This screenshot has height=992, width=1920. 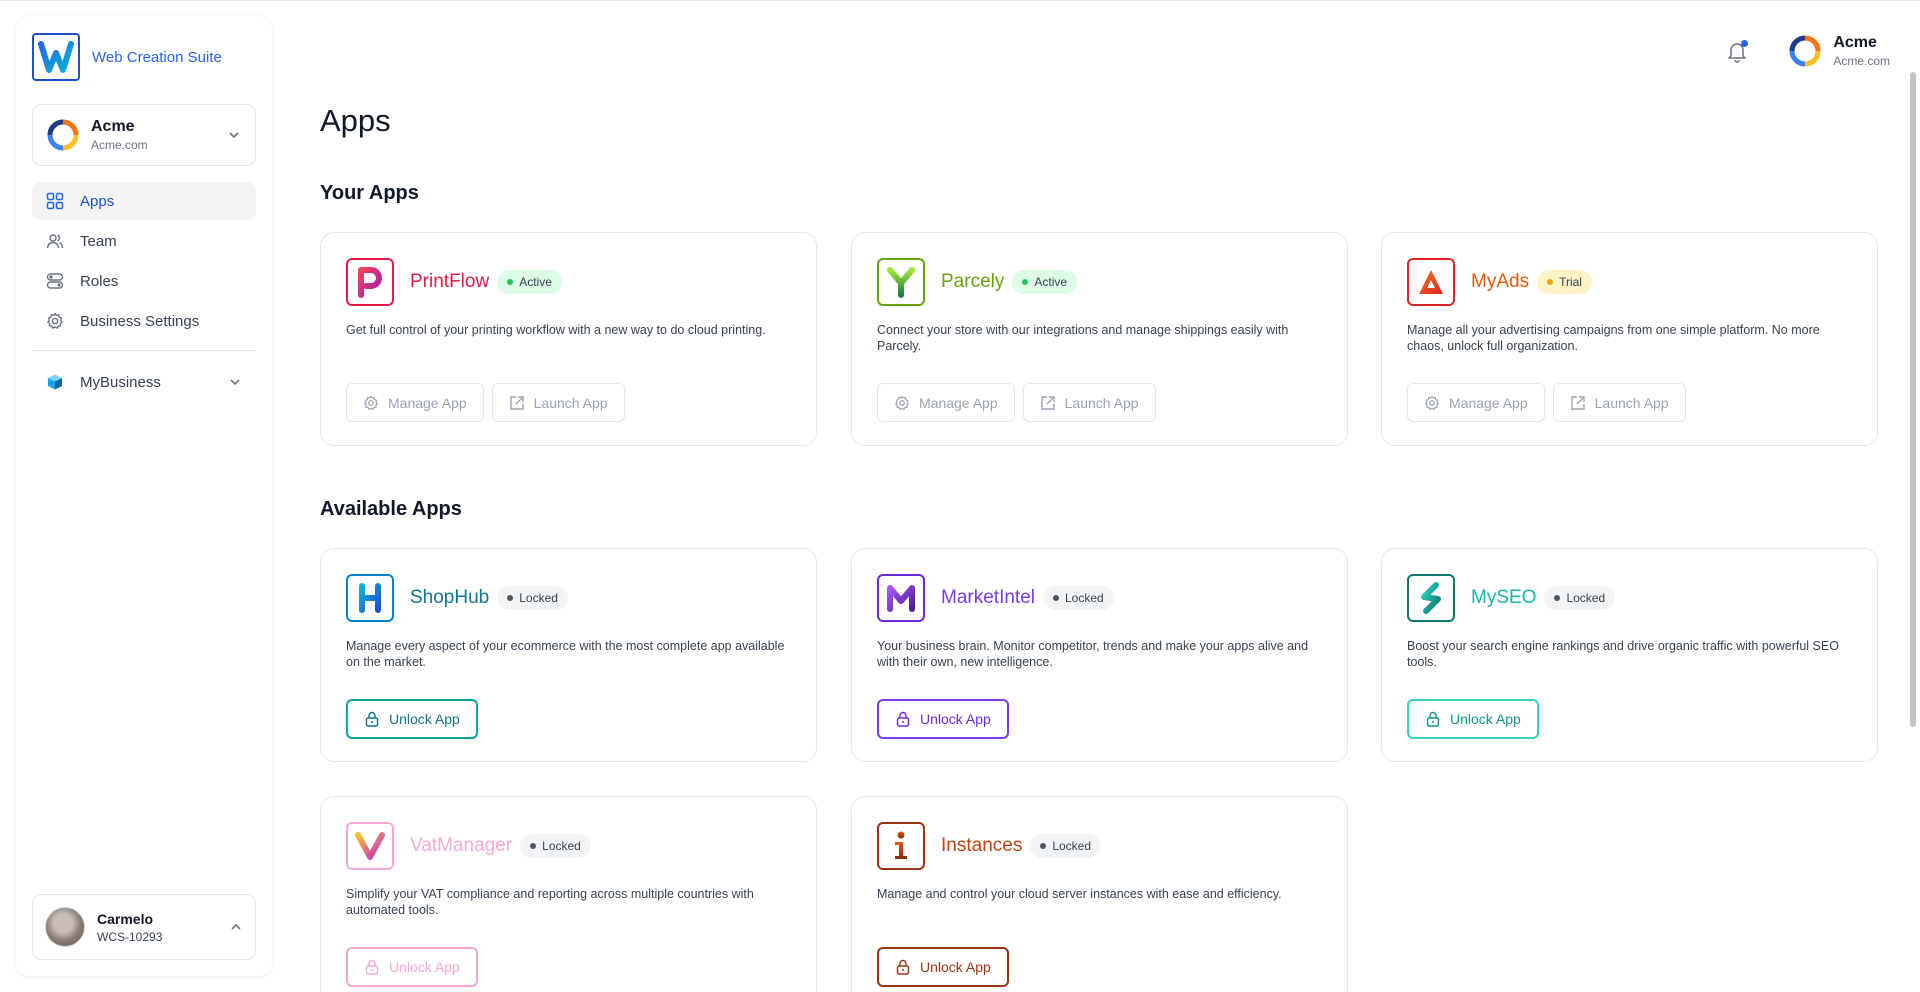 What do you see at coordinates (1855, 42) in the screenshot?
I see `account-name: Acme` at bounding box center [1855, 42].